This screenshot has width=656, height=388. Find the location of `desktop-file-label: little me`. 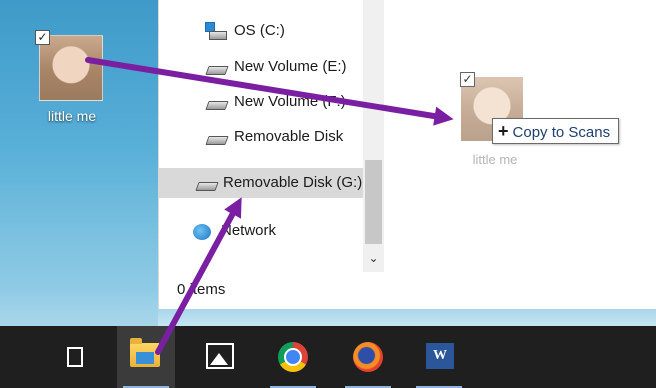

desktop-file-label: little me is located at coordinates (72, 116).